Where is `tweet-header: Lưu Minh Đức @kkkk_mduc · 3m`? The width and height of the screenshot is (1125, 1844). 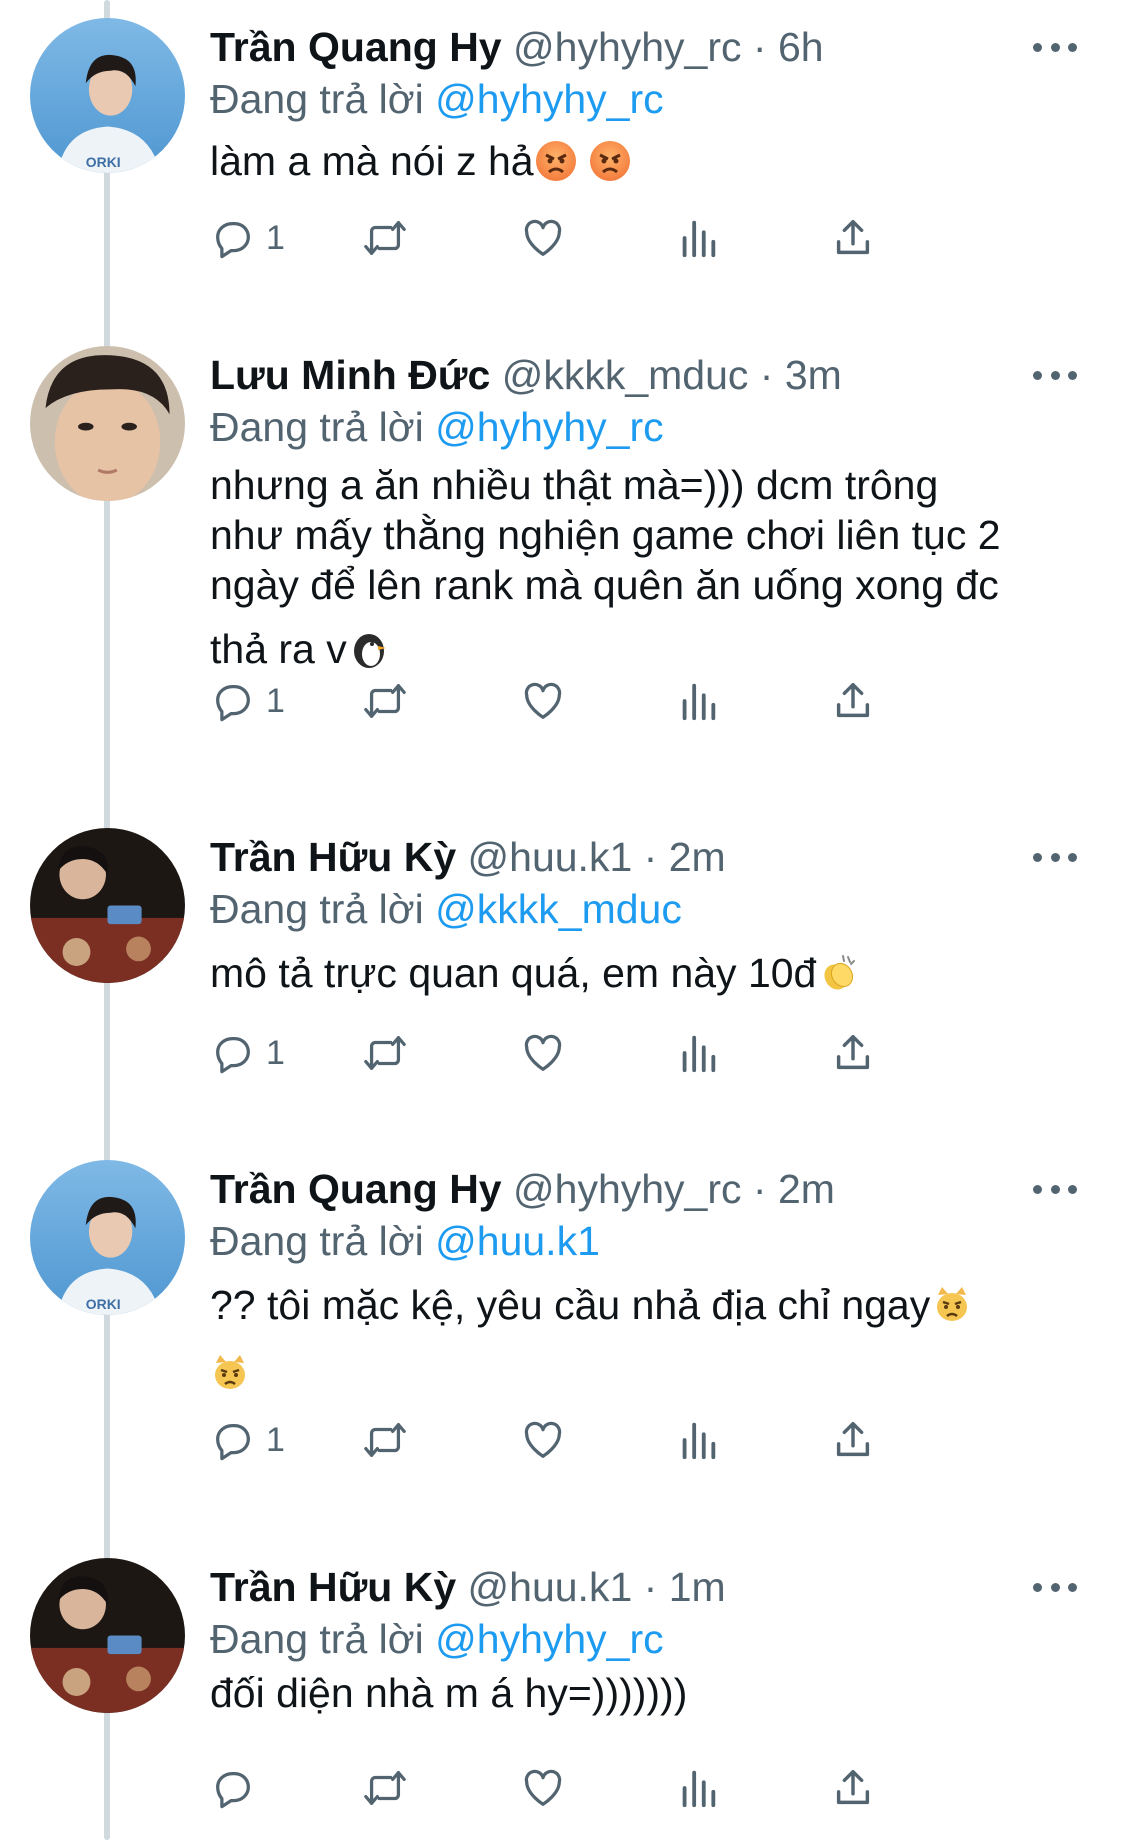
tweet-header: Lưu Minh Đức @kkkk_mduc · 3m is located at coordinates (637, 375).